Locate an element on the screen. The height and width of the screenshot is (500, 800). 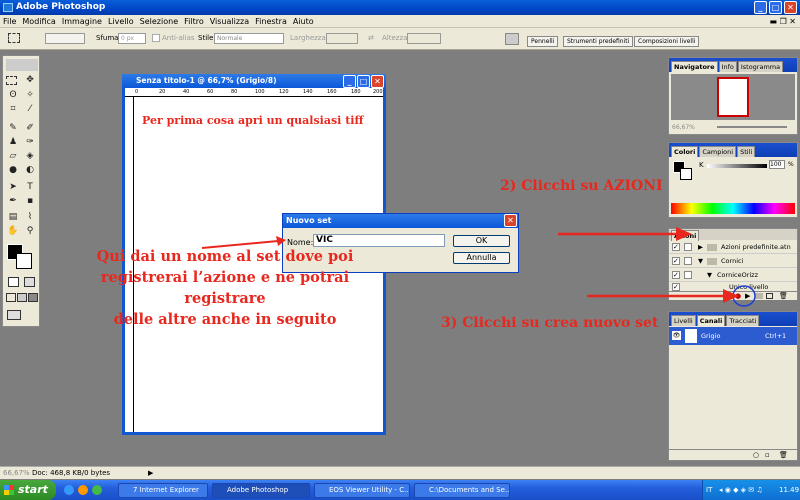
standard-mode-icon is located at coordinates (13, 282).